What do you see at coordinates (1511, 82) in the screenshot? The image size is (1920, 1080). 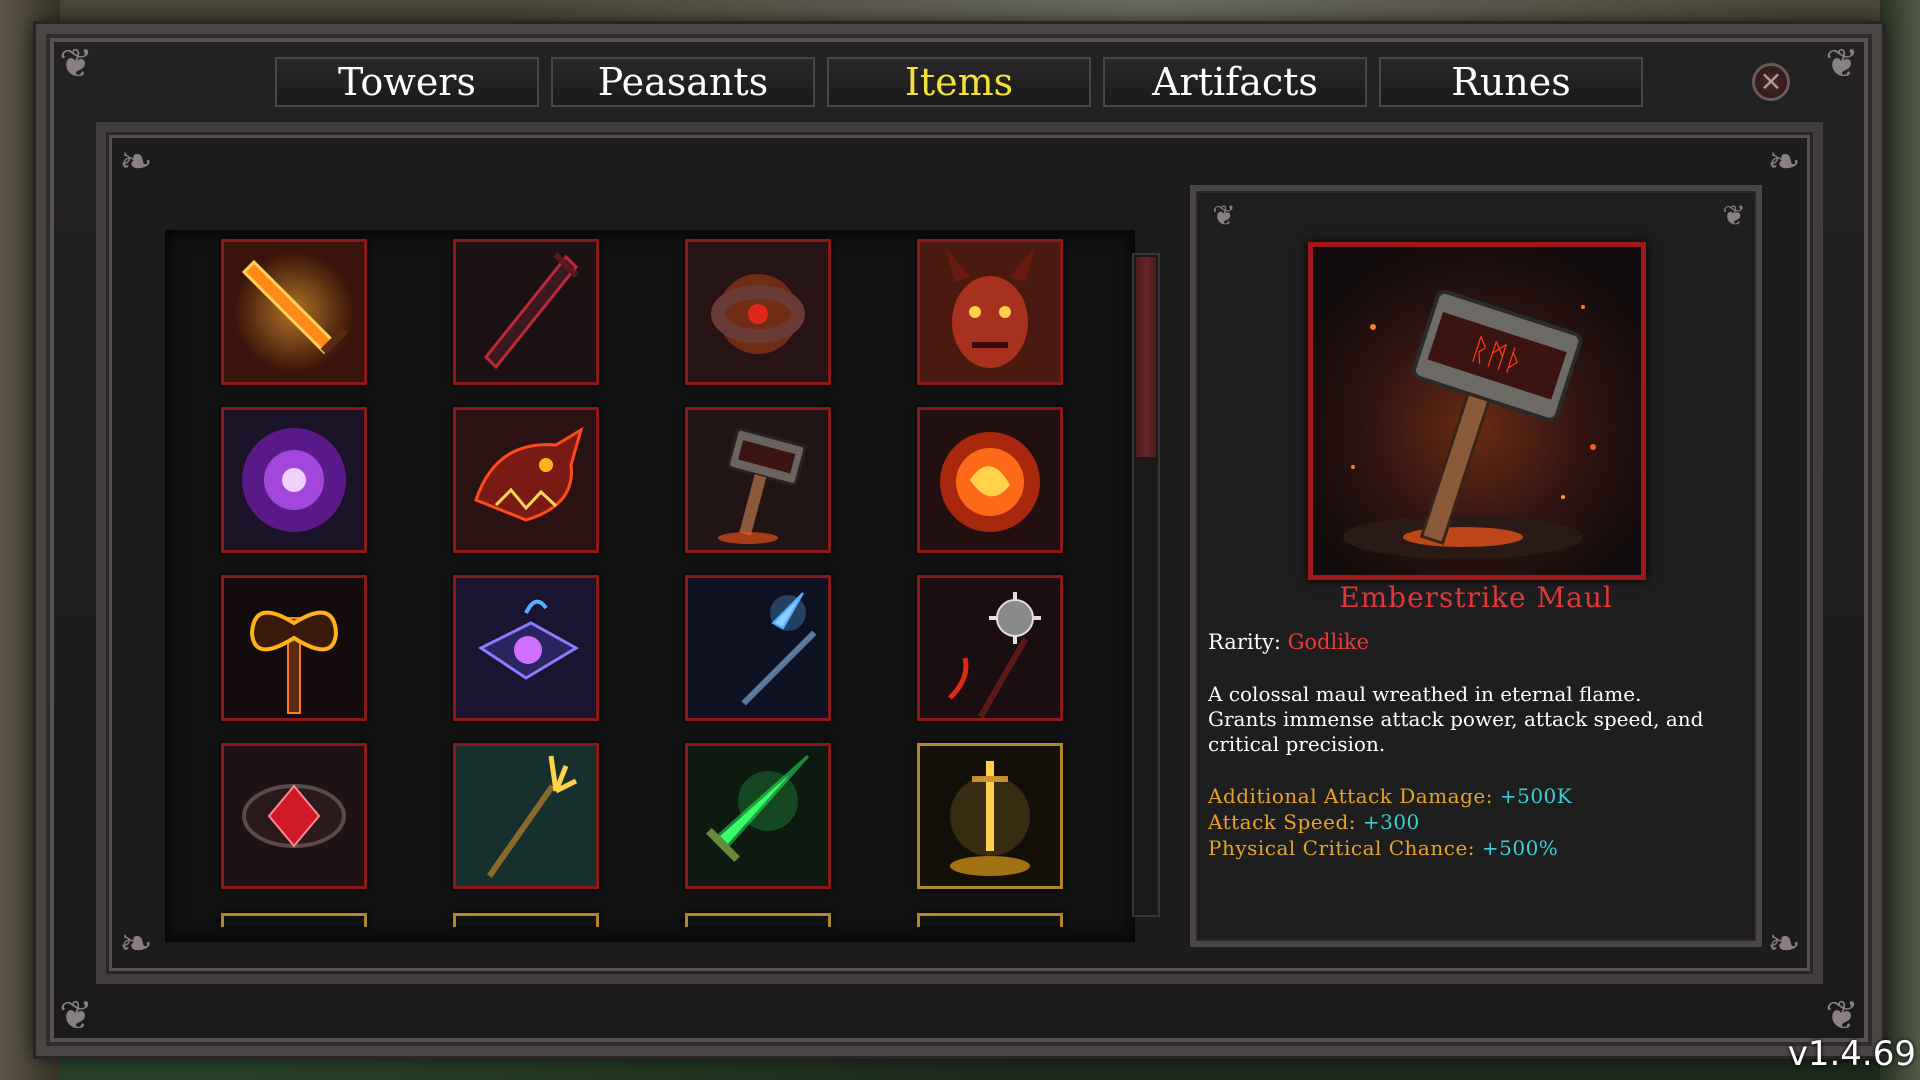 I see `tab-runes: Runes` at bounding box center [1511, 82].